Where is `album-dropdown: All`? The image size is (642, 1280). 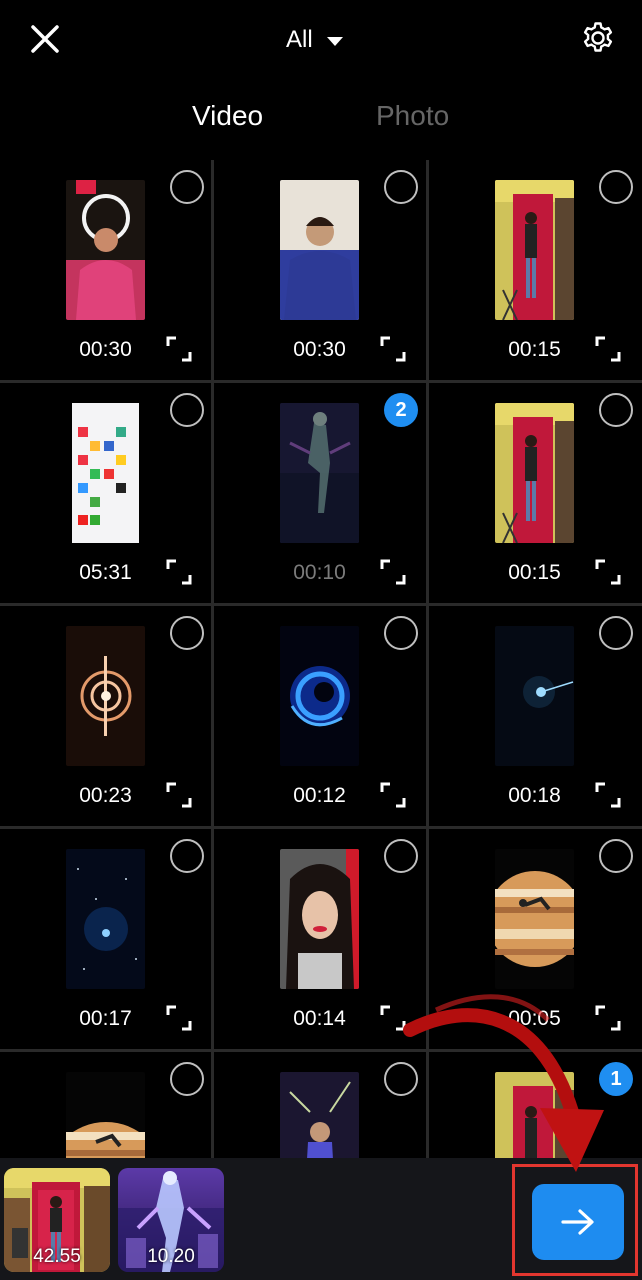 album-dropdown: All is located at coordinates (314, 40).